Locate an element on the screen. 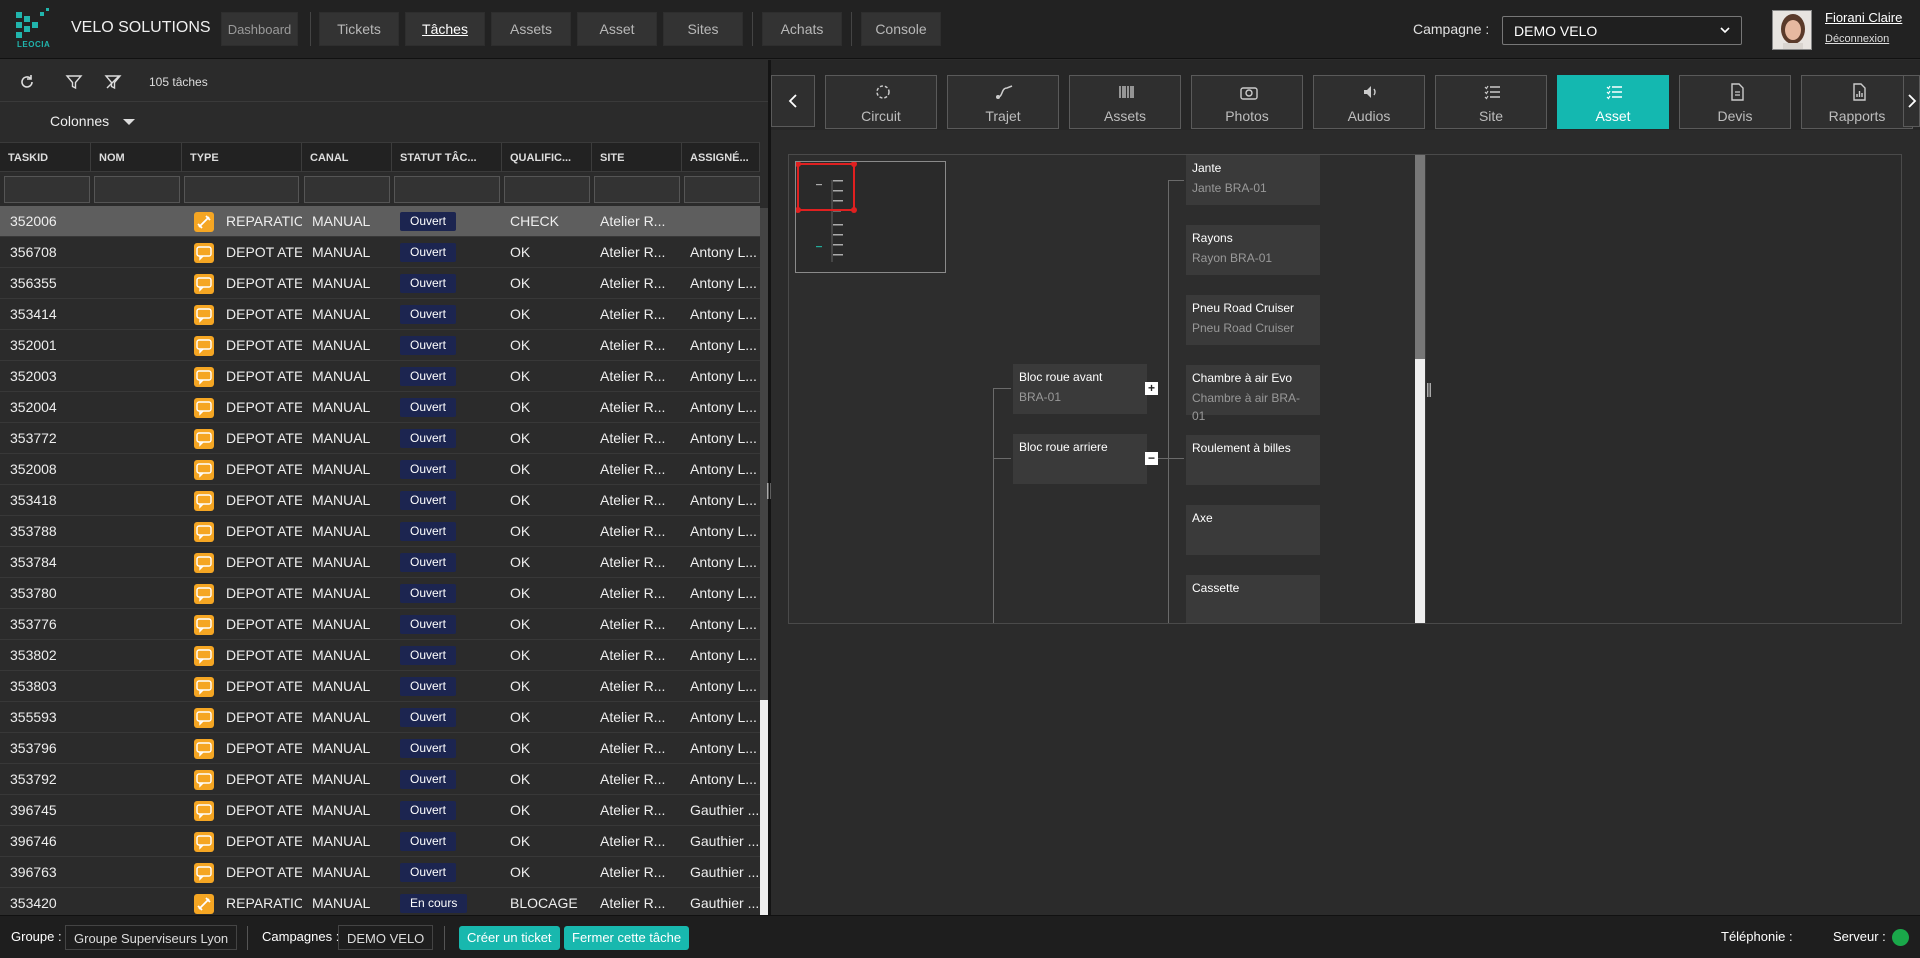  tab-site: Site is located at coordinates (1491, 102).